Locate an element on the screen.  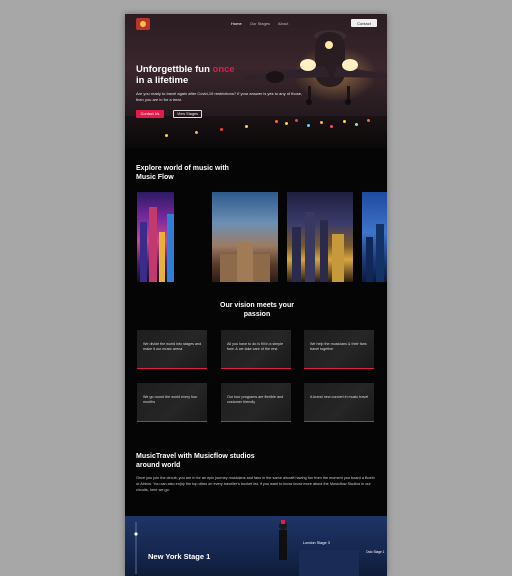
hero-title-accent: once is located at coordinates (223, 69).